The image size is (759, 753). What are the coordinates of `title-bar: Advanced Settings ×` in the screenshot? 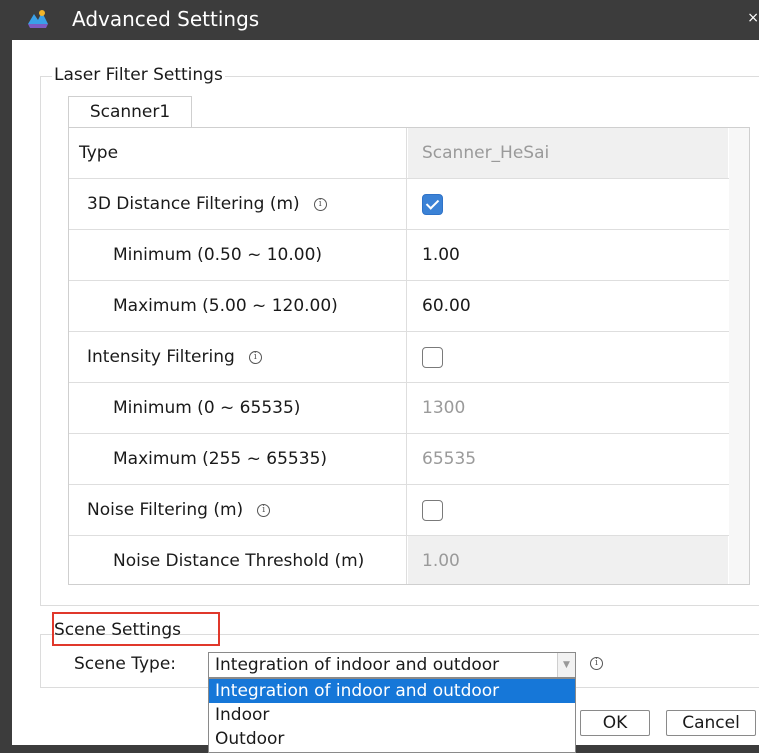 It's located at (385, 20).